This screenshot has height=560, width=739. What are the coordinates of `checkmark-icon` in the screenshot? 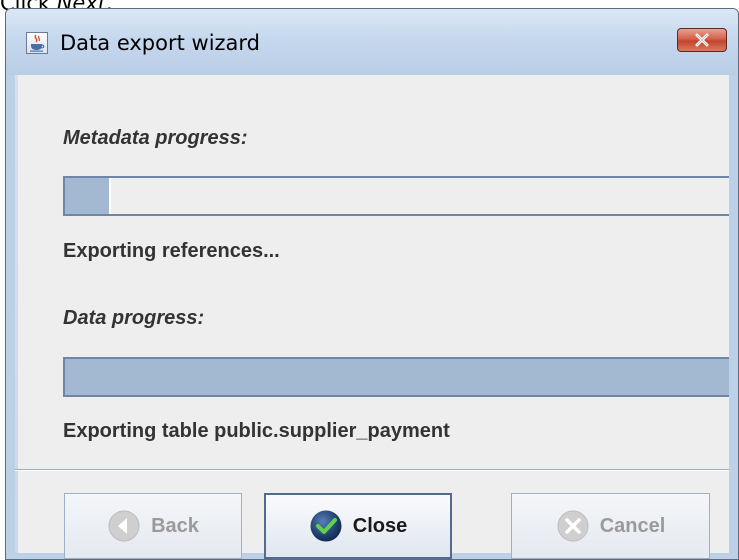 It's located at (326, 526).